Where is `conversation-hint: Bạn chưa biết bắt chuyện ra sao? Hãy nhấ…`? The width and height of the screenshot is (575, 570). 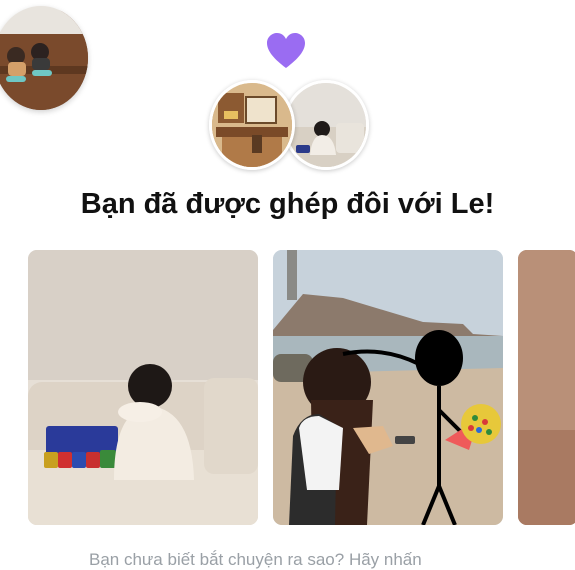
conversation-hint: Bạn chưa biết bắt chuyện ra sao? Hãy nhấ… is located at coordinates (255, 559).